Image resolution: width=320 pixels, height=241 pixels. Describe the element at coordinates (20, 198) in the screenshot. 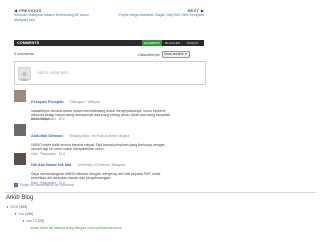

I see `archive-title: Arkib Blog` at that location.